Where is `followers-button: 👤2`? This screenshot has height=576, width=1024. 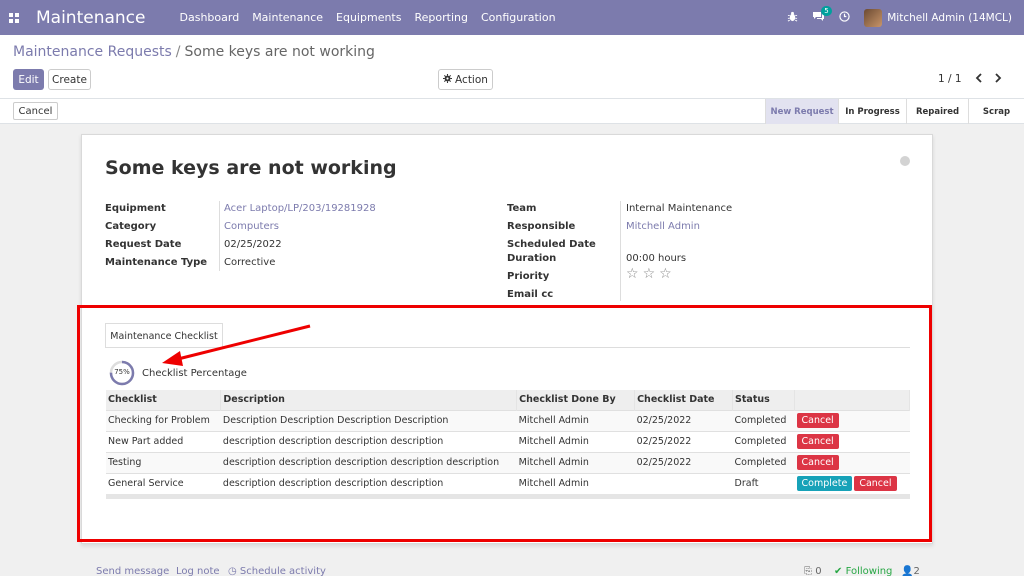
followers-button: 👤2 is located at coordinates (910, 571).